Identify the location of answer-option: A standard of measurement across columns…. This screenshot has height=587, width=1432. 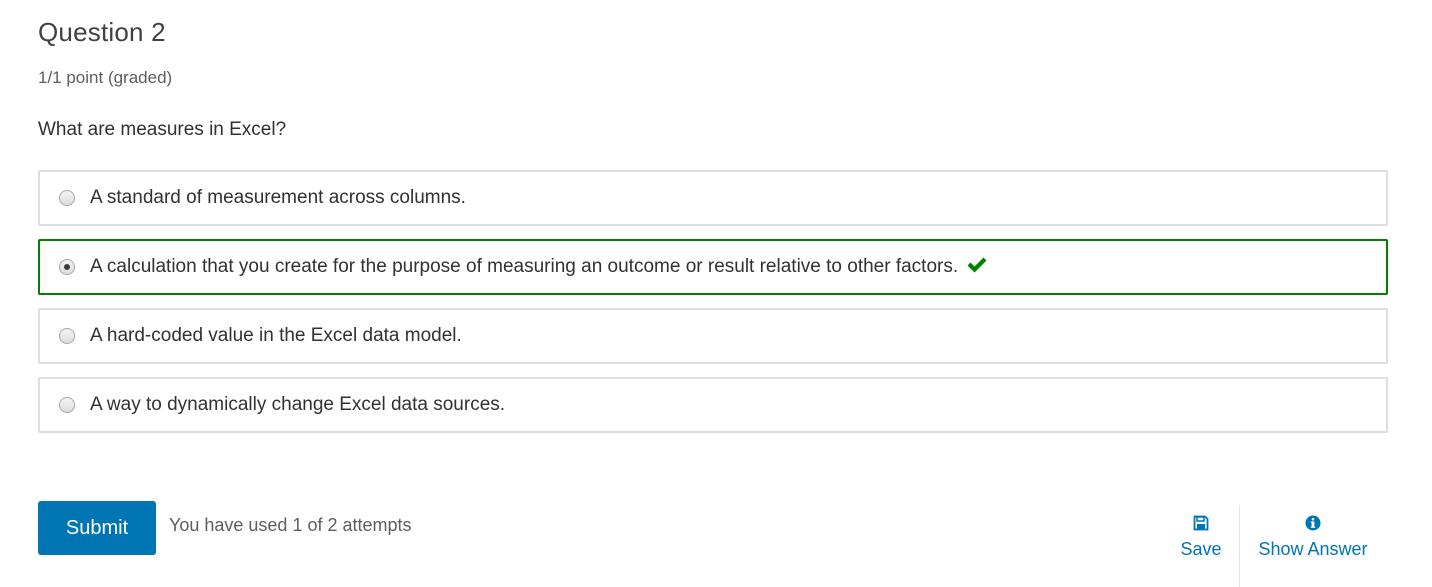
(713, 198).